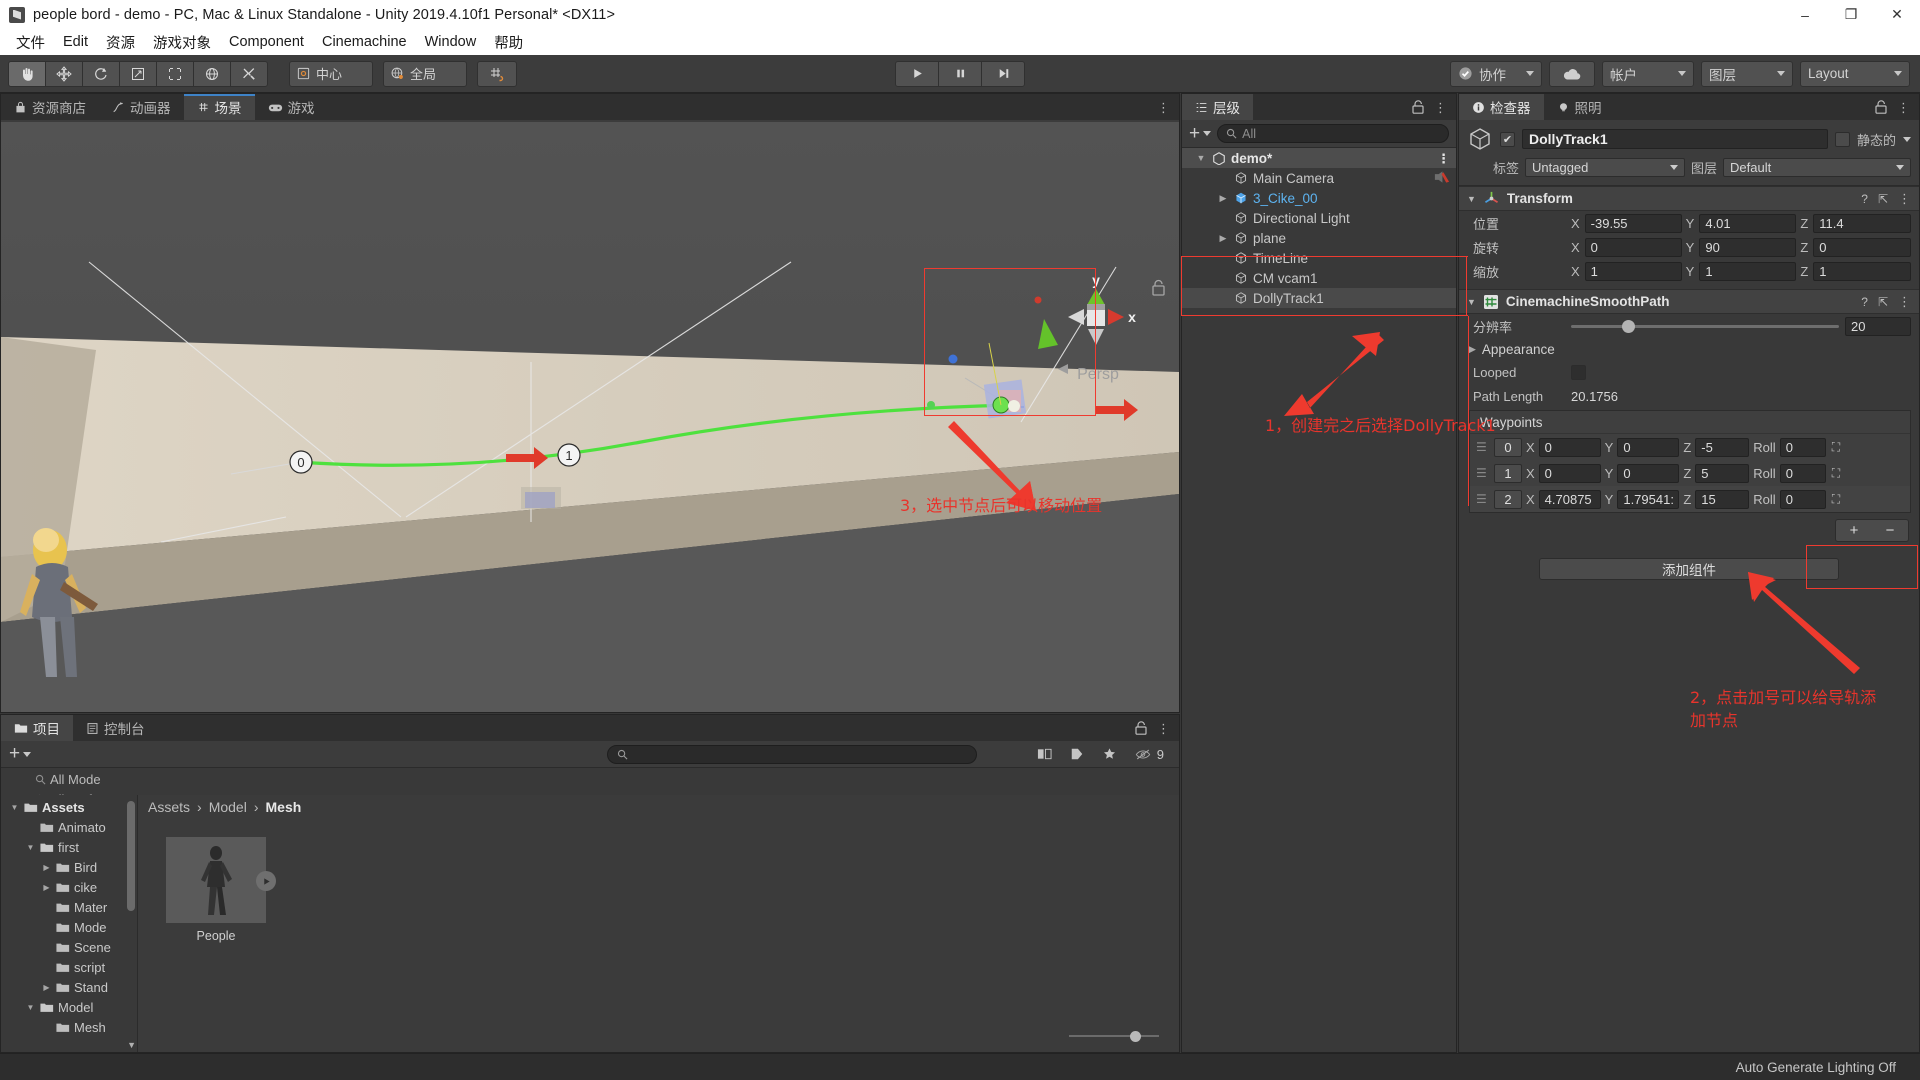  What do you see at coordinates (1077, 754) in the screenshot?
I see `filter-by-label-button` at bounding box center [1077, 754].